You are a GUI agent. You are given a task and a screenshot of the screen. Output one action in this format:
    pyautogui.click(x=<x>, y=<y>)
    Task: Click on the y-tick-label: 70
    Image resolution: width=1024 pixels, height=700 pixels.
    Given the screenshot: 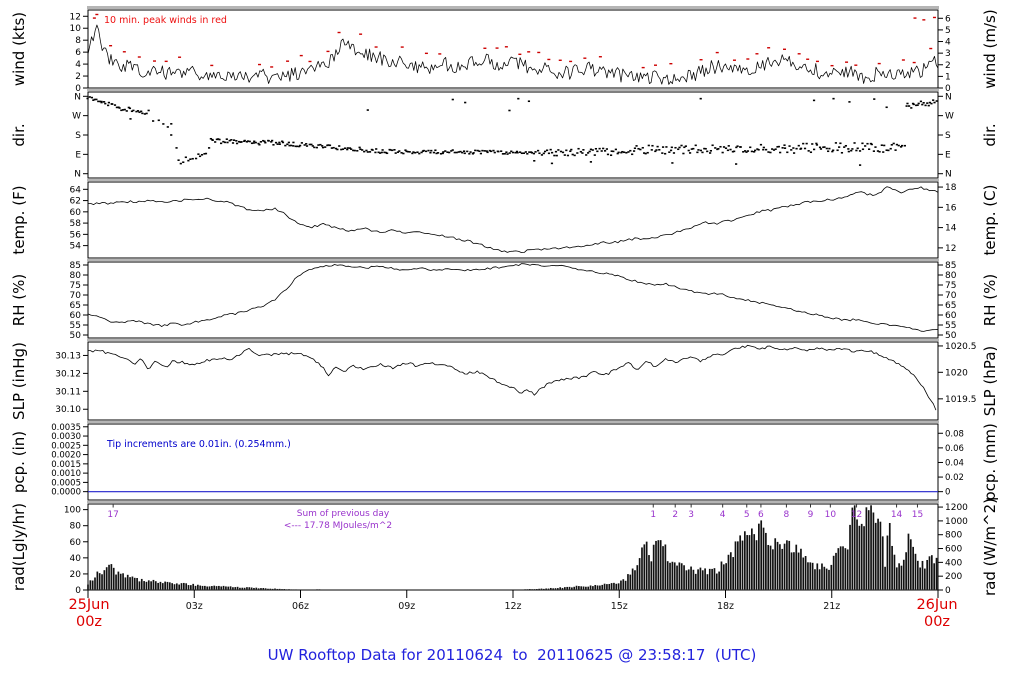 What is the action you would take?
    pyautogui.click(x=951, y=296)
    